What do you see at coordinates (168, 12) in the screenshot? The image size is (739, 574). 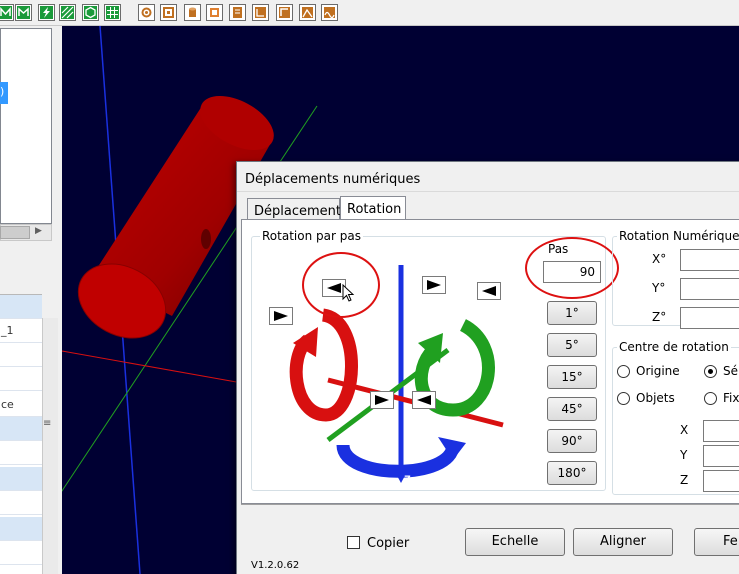 I see `square-target-icon` at bounding box center [168, 12].